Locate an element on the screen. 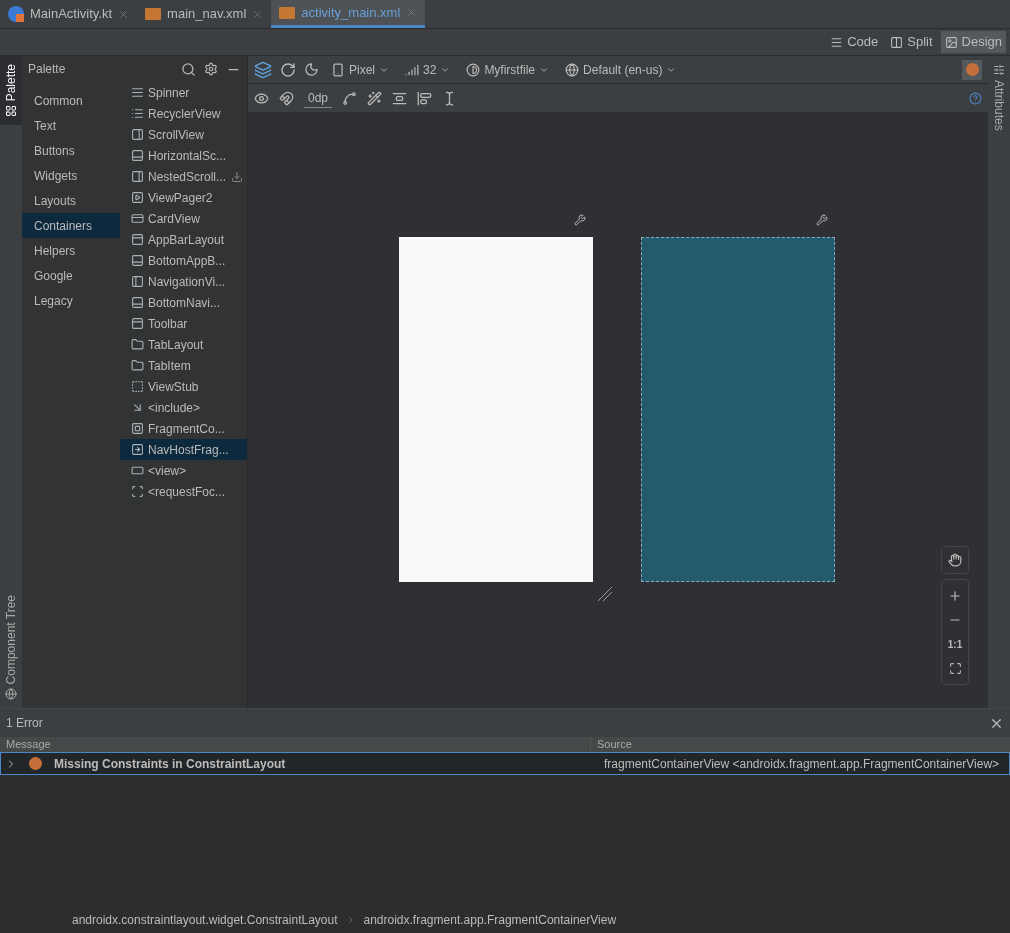 This screenshot has height=933, width=1010. warning-button is located at coordinates (972, 69).